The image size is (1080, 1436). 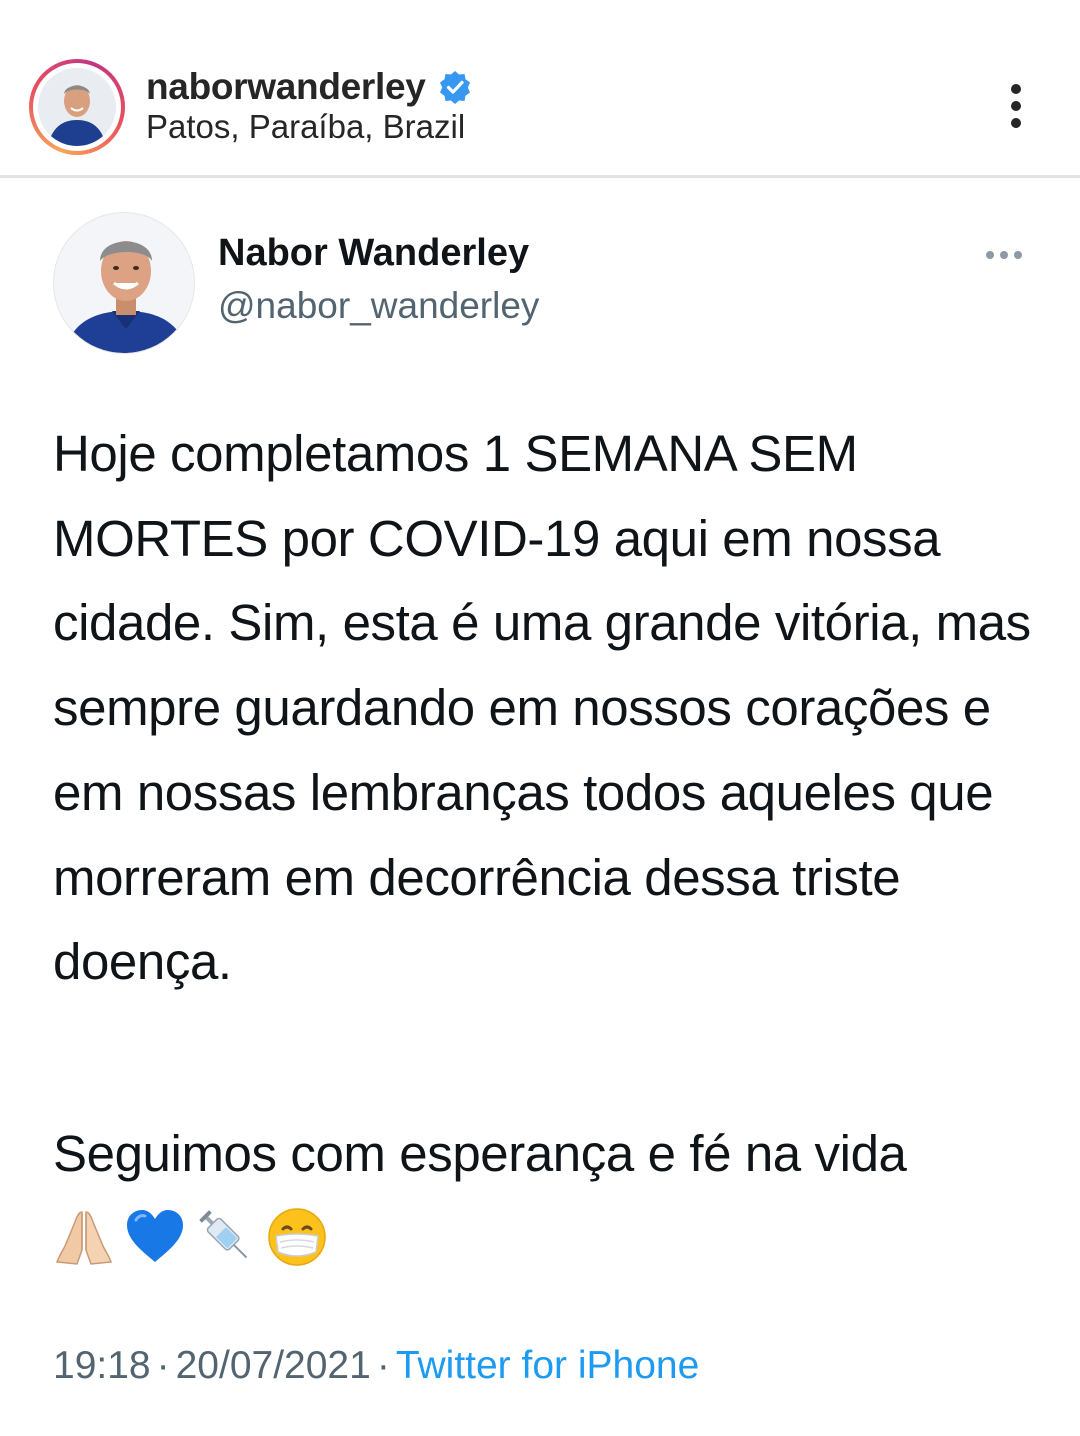 I want to click on tweet-text-closing: Seguimos com esperança e fé na vida, so click(x=480, y=1153).